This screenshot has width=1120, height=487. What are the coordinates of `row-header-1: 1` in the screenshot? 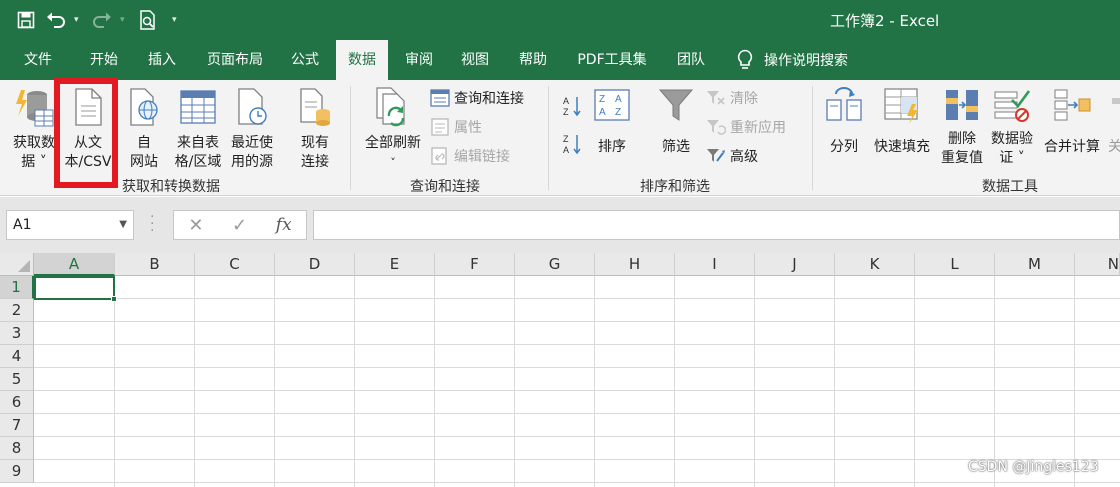 It's located at (17, 287).